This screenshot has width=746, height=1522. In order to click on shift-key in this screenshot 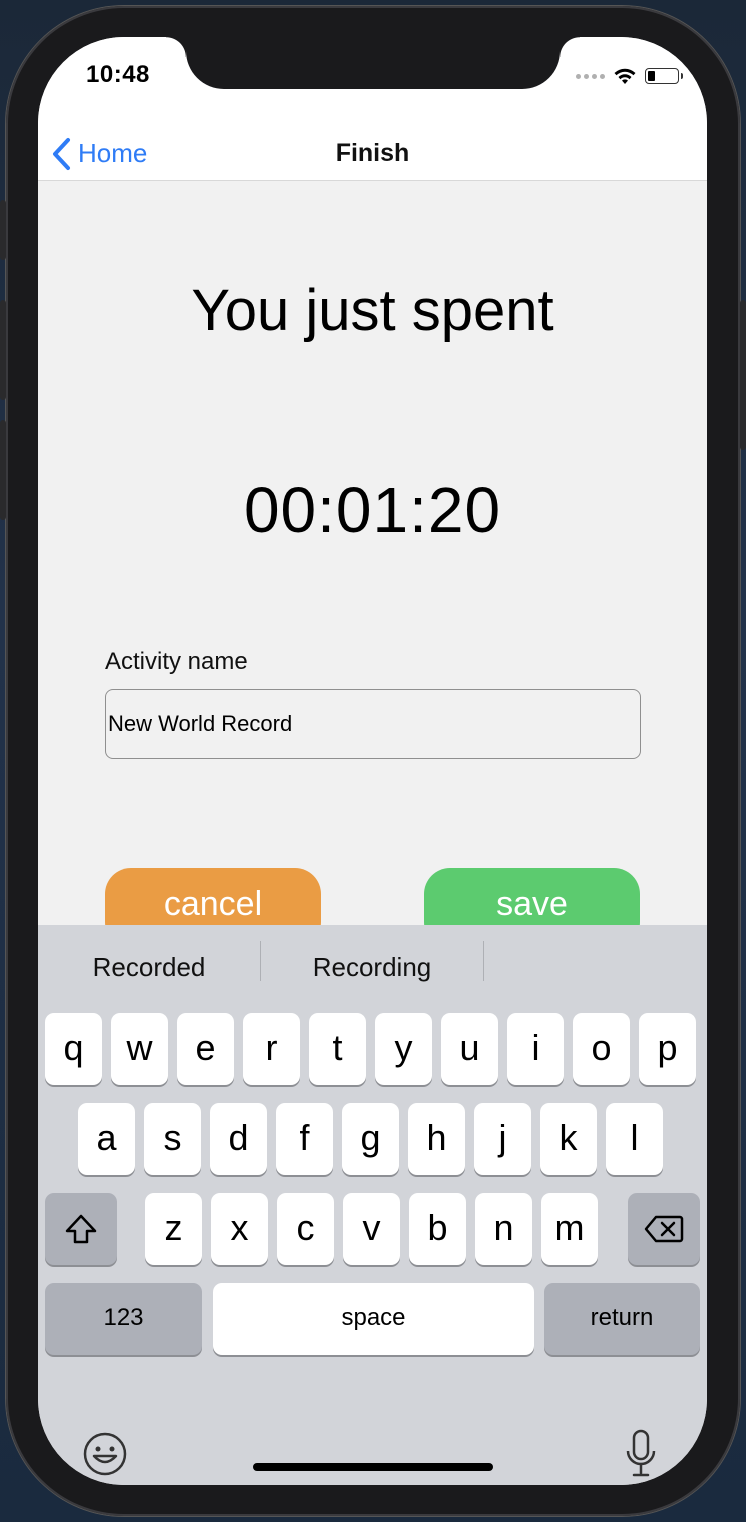, I will do `click(81, 1229)`.